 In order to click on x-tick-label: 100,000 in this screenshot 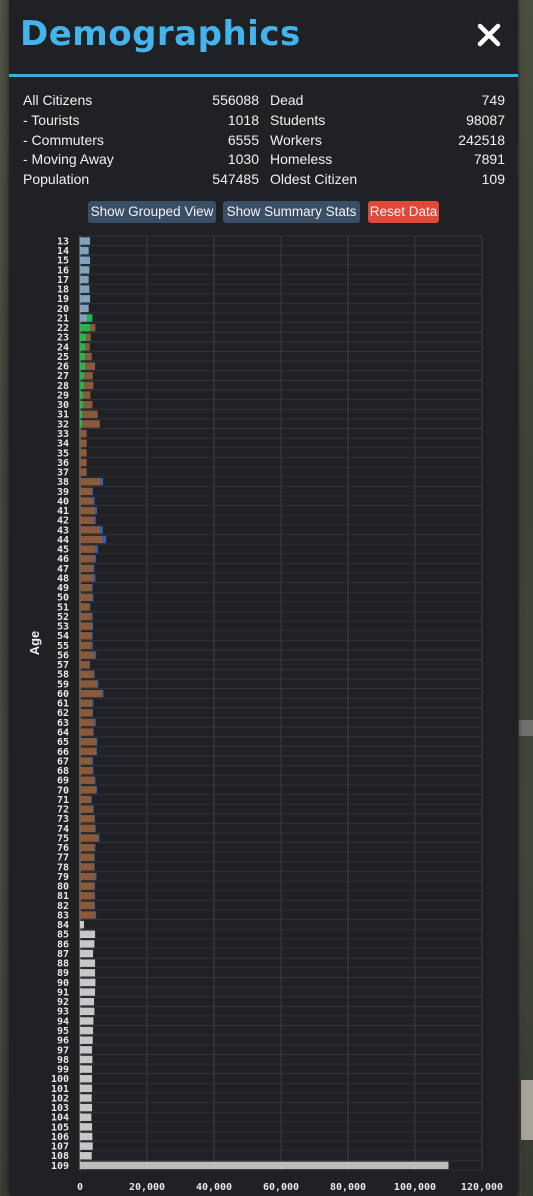, I will do `click(415, 1187)`.